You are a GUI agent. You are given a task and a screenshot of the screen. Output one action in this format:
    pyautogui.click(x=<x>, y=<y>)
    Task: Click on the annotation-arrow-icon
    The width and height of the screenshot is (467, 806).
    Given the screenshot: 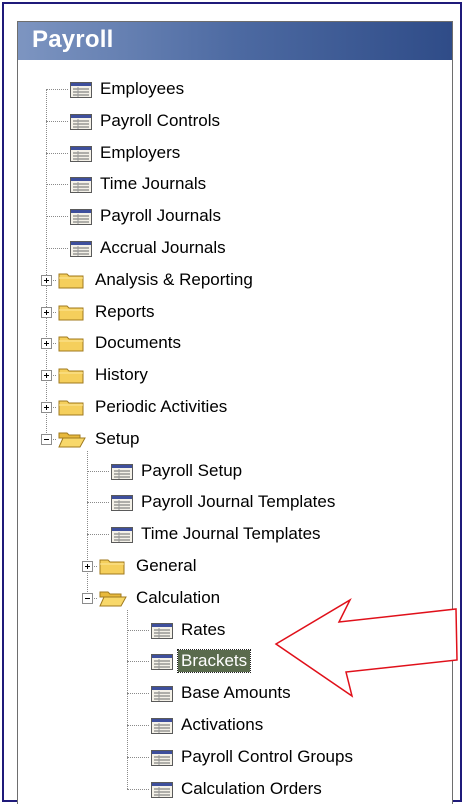 What is the action you would take?
    pyautogui.click(x=366, y=648)
    